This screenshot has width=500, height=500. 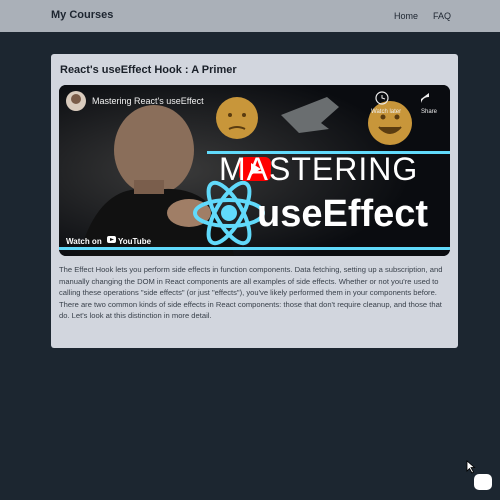 I want to click on share-button: Share, so click(x=429, y=112).